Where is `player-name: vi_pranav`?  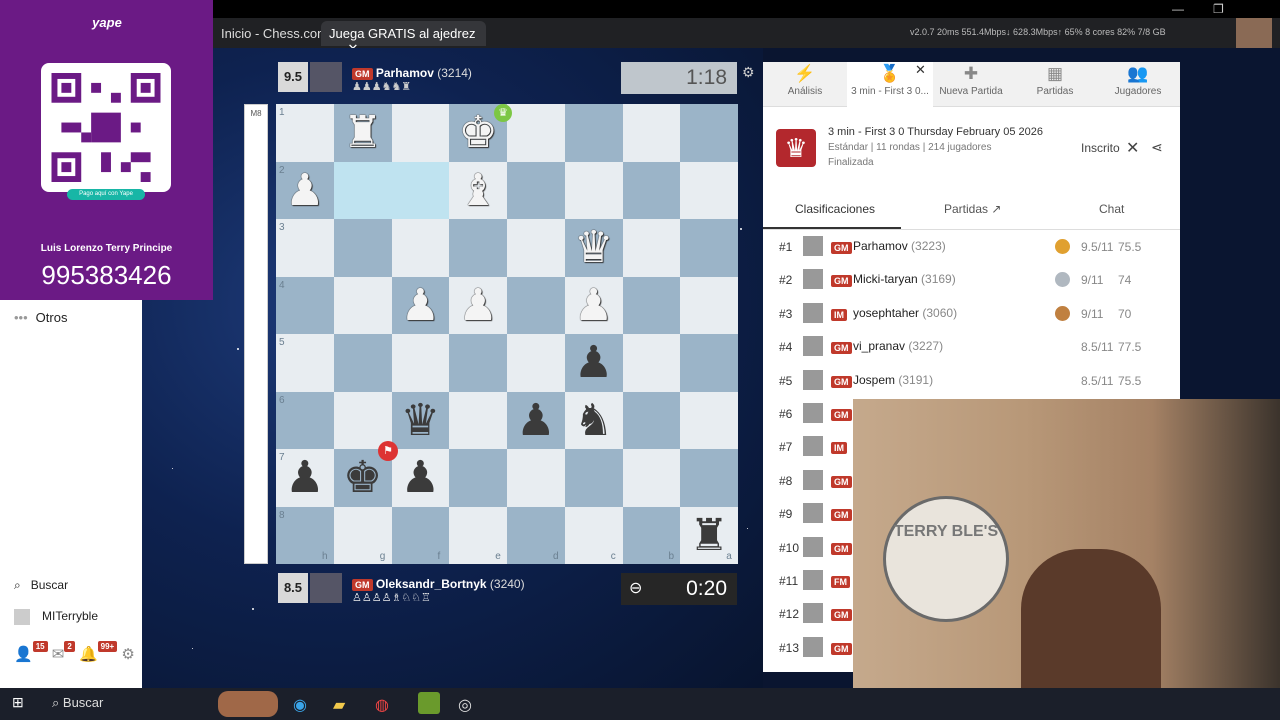 player-name: vi_pranav is located at coordinates (879, 346).